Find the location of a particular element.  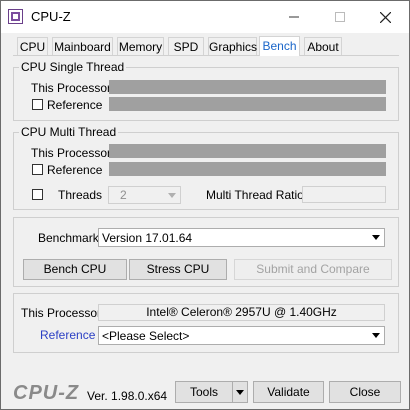

close-icon is located at coordinates (385, 17).